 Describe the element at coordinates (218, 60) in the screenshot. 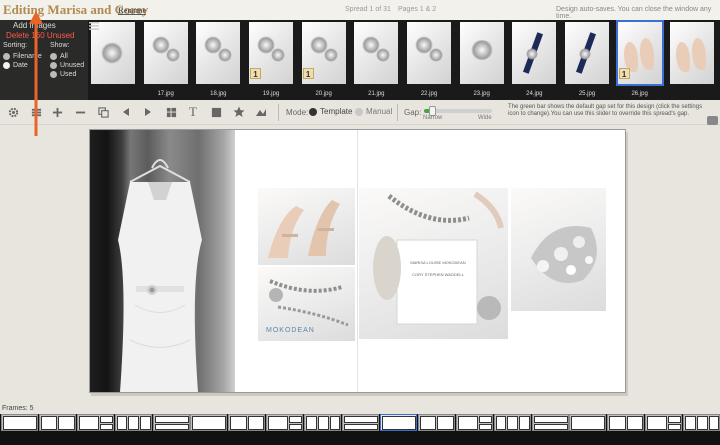

I see `filmstrip-thumbnail: 18.jpg` at that location.